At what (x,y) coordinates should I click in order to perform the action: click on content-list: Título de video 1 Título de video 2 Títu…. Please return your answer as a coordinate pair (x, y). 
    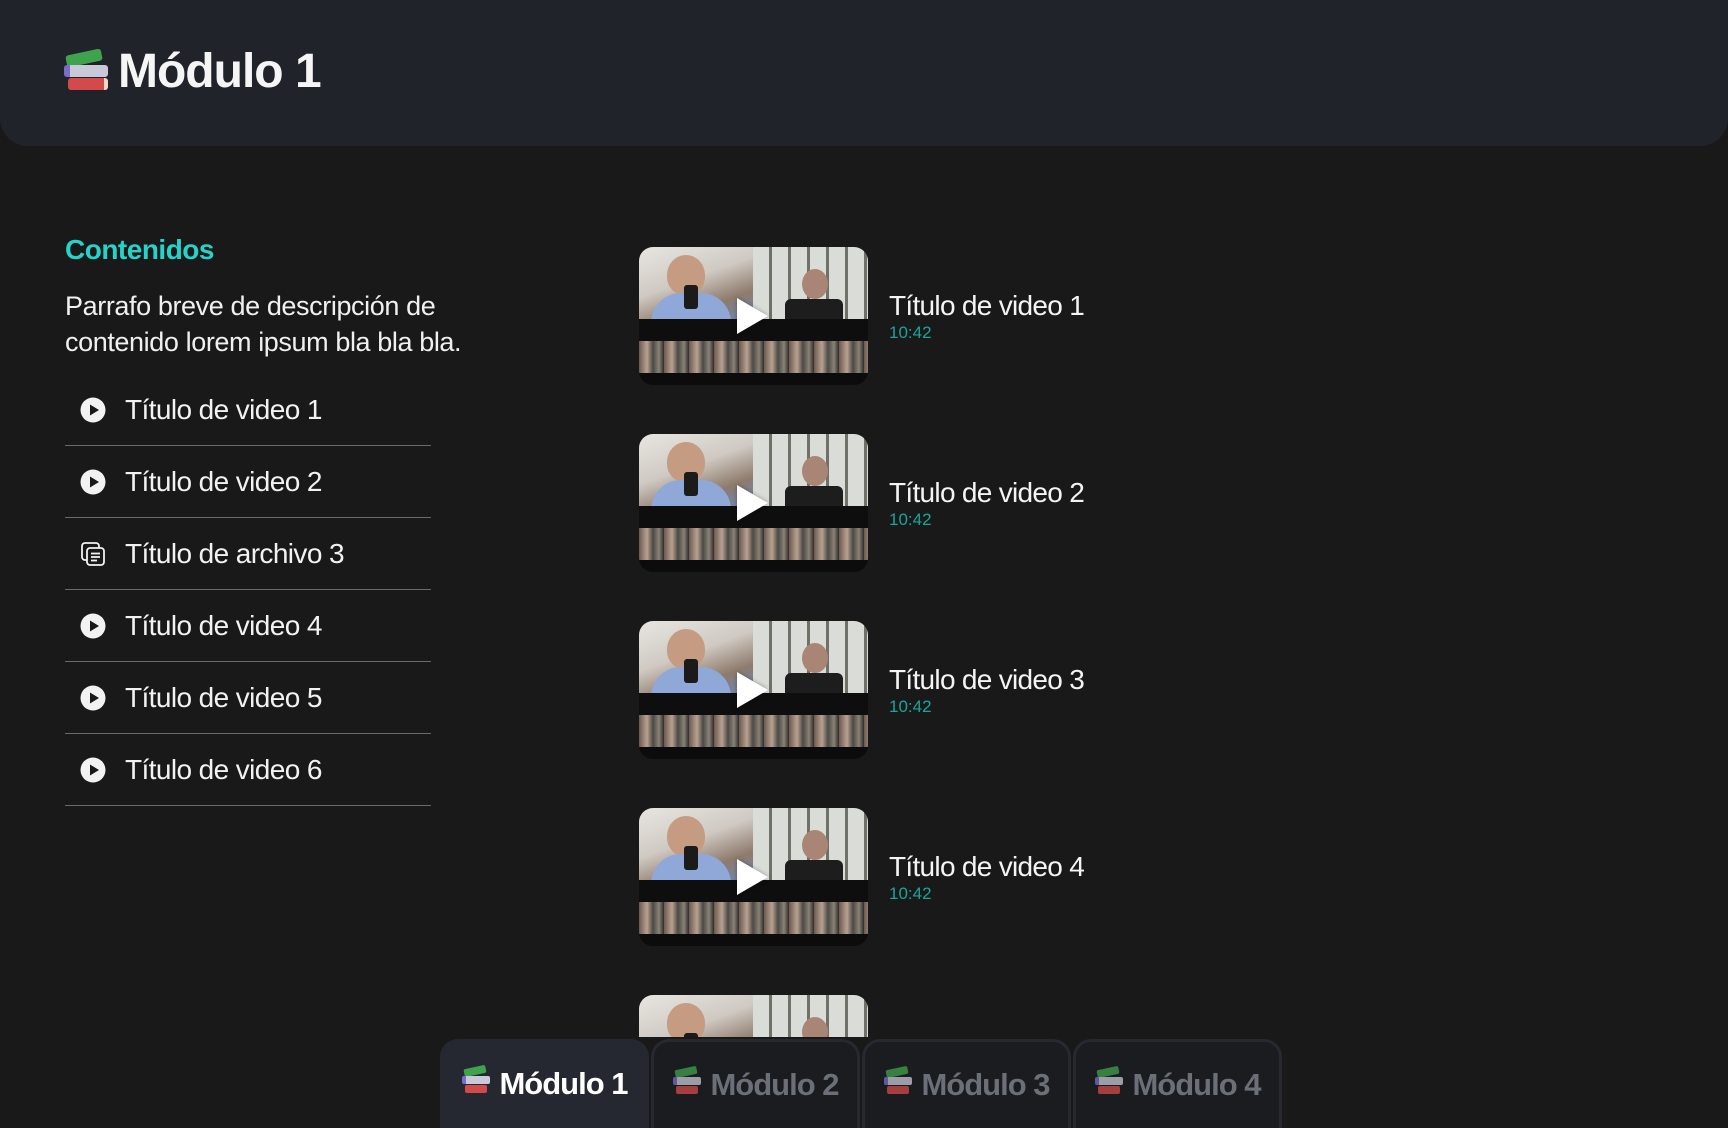
    Looking at the image, I should click on (248, 590).